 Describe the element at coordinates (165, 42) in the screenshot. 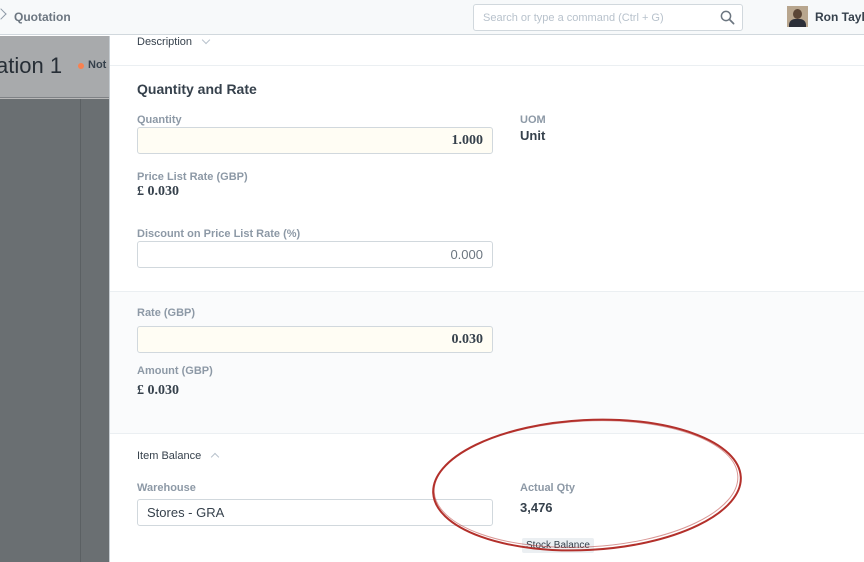

I see `description-section-label: Description` at that location.